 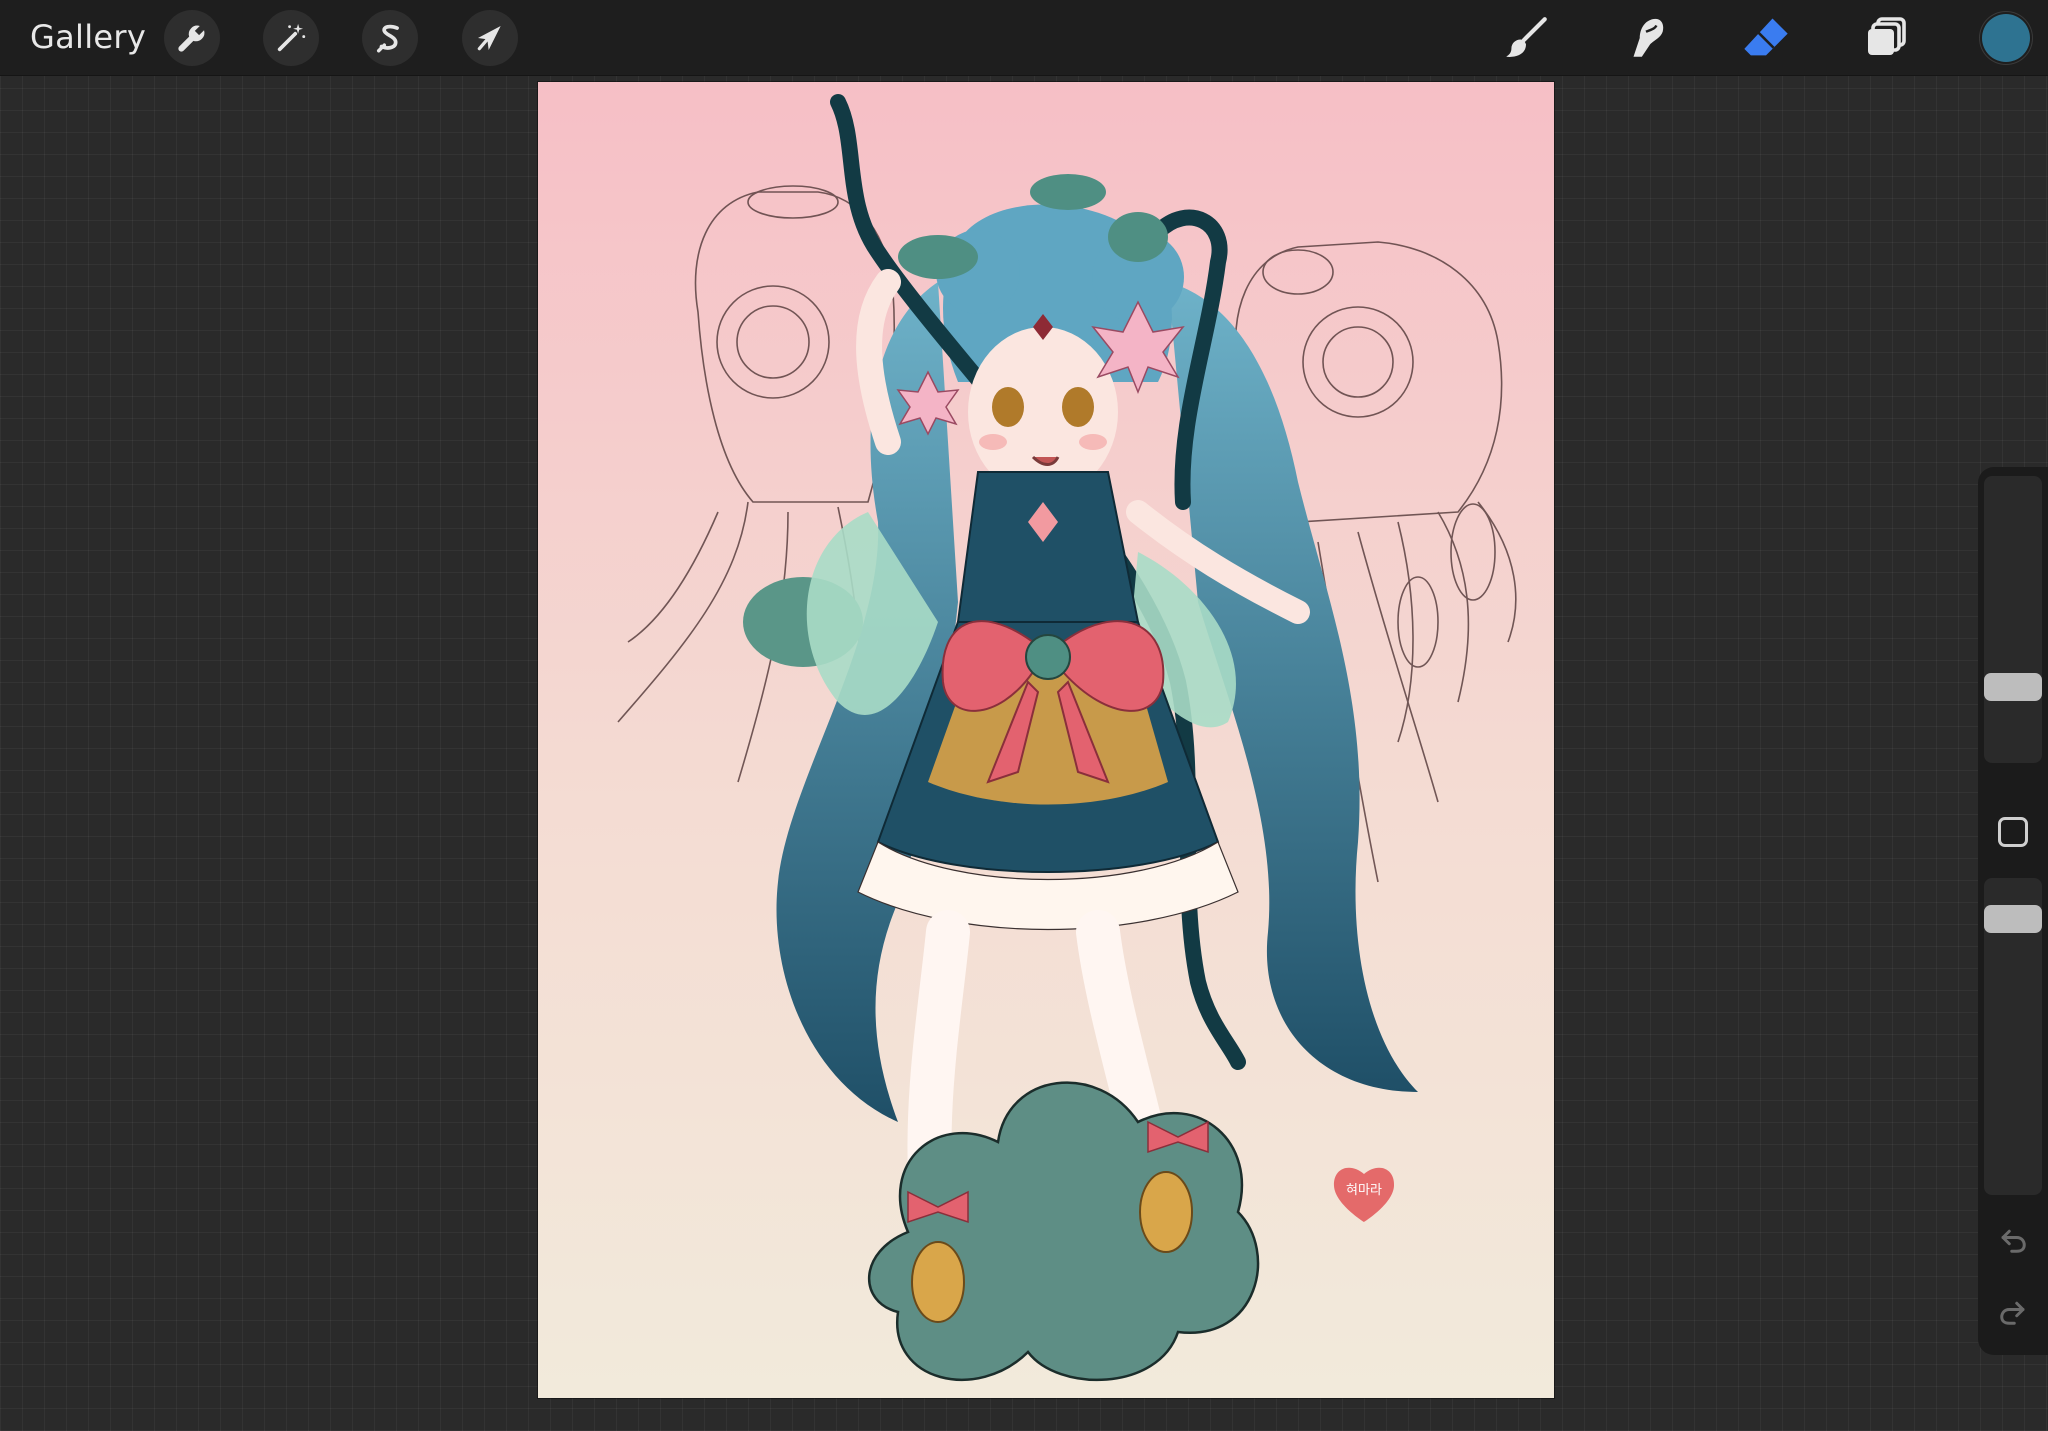 I want to click on eraser-icon, so click(x=1766, y=37).